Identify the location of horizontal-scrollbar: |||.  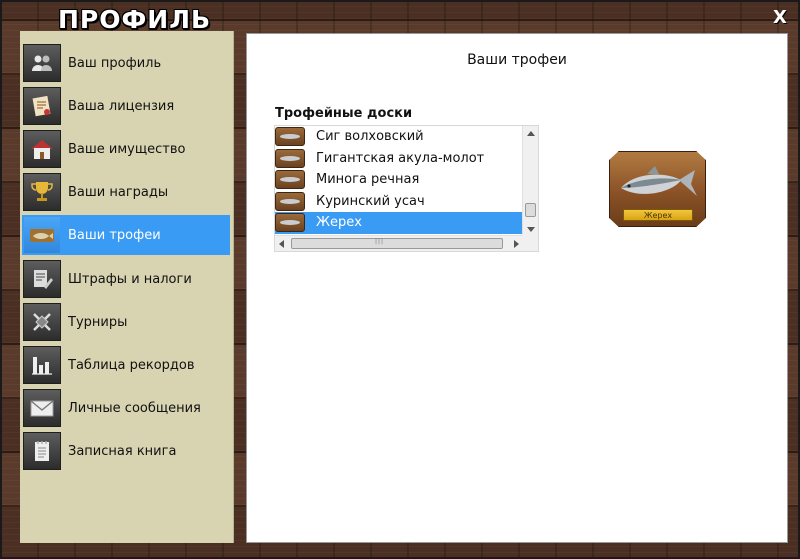
(399, 243).